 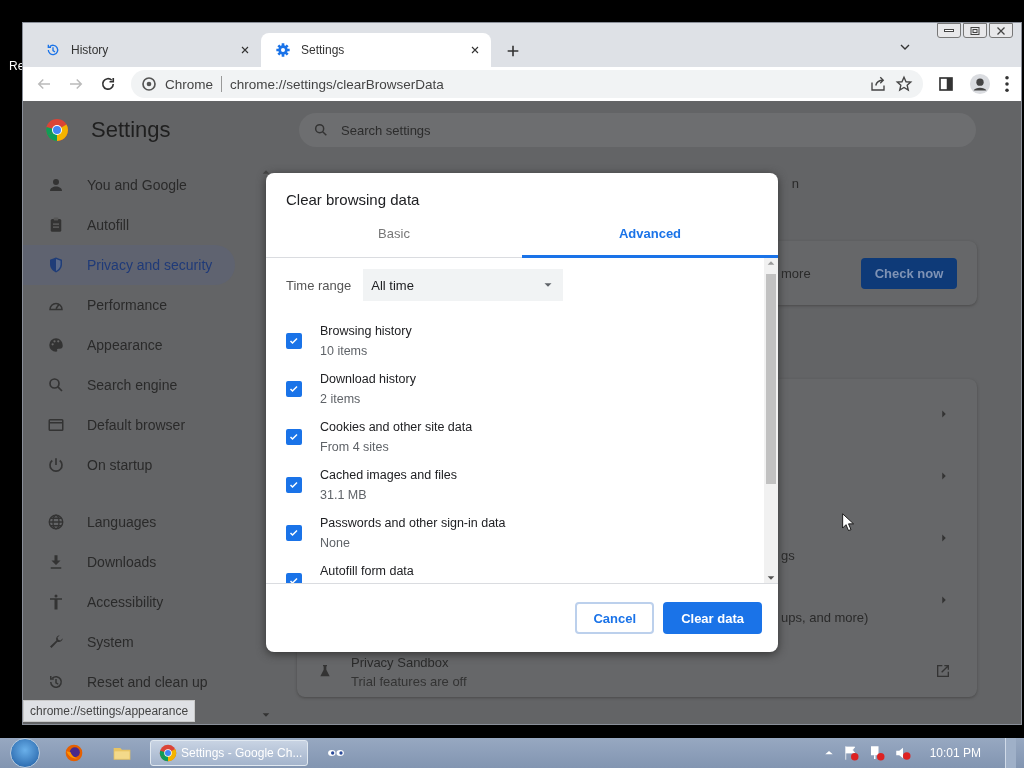 I want to click on option-detail: 31.1 MB, so click(x=344, y=495).